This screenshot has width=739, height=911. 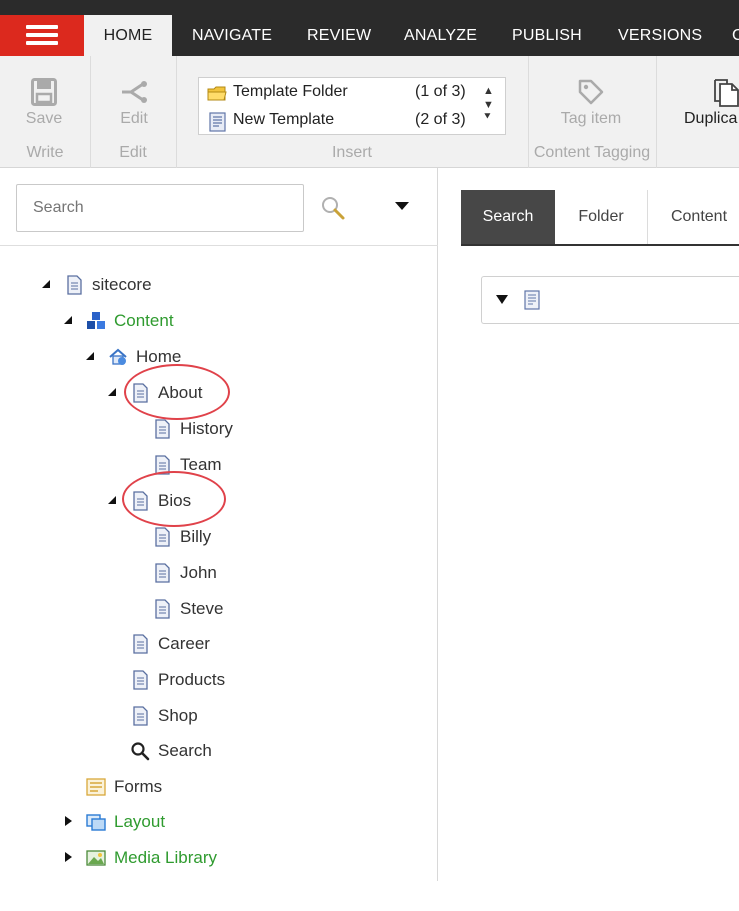 What do you see at coordinates (656, 112) in the screenshot?
I see `ribbon-divider` at bounding box center [656, 112].